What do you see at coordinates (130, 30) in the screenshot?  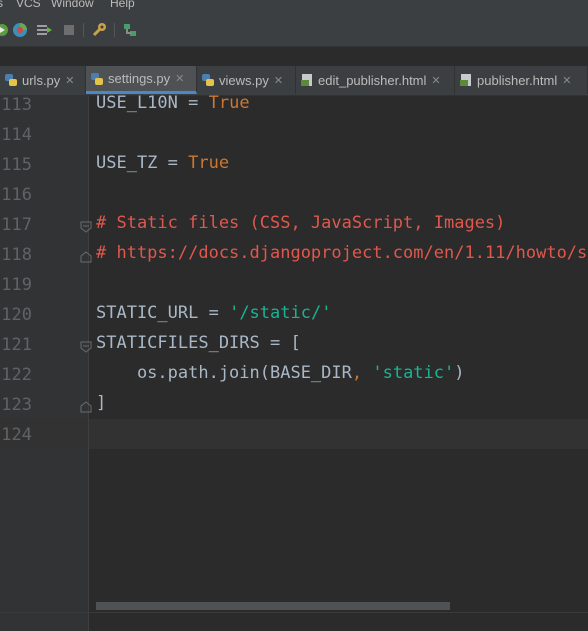 I see `structure-icon` at bounding box center [130, 30].